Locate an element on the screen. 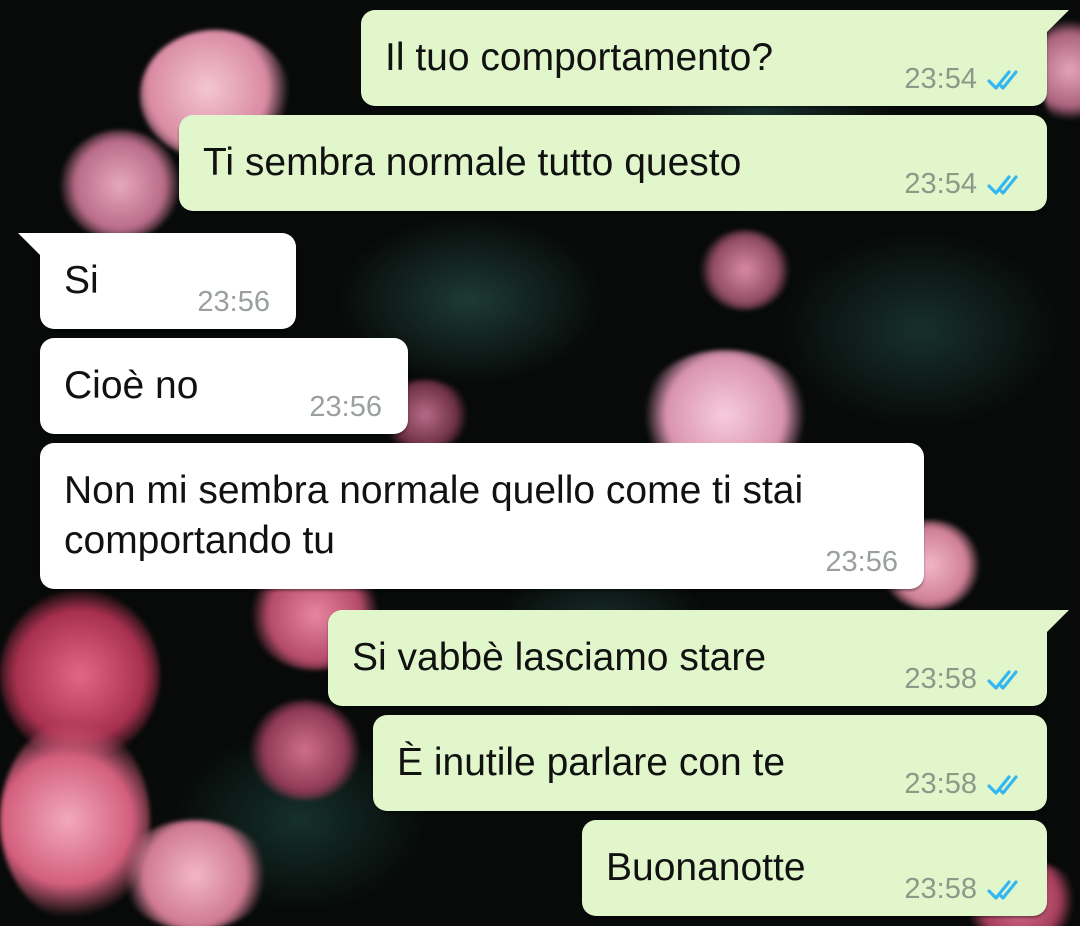  message-bubble-outgoing: Ti sembra normale tutto questo 23:54 is located at coordinates (613, 163).